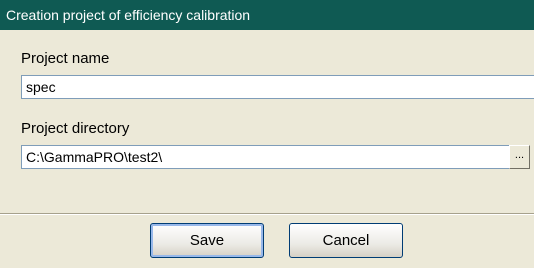  Describe the element at coordinates (207, 240) in the screenshot. I see `save-button: Save` at that location.